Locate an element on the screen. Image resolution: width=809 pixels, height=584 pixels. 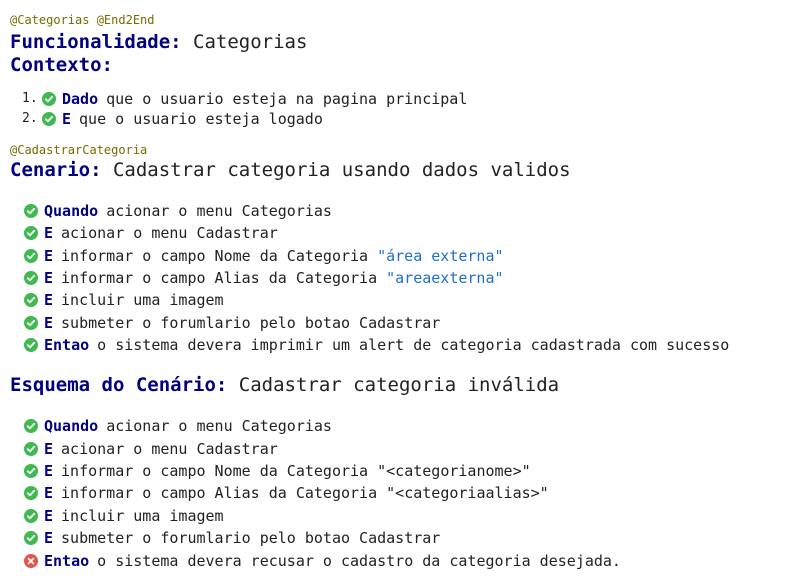
step-number: 1. is located at coordinates (30, 98).